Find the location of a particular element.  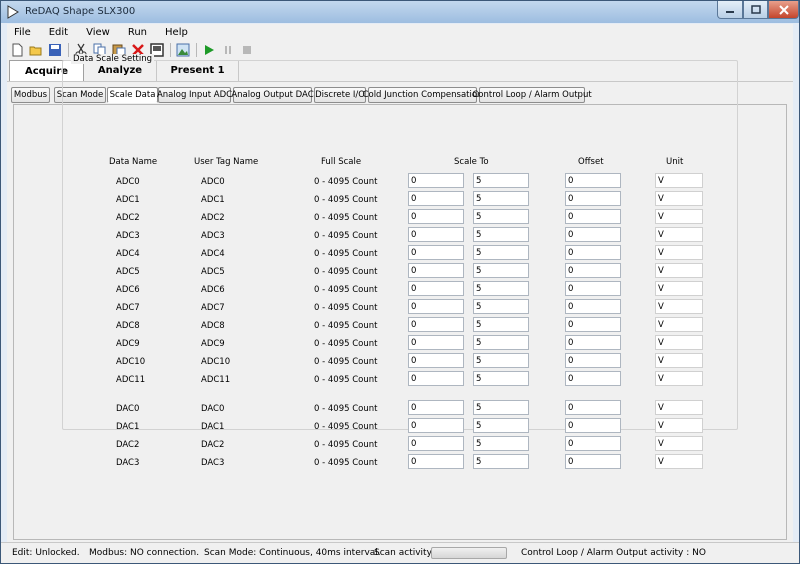

open-button is located at coordinates (36, 50).